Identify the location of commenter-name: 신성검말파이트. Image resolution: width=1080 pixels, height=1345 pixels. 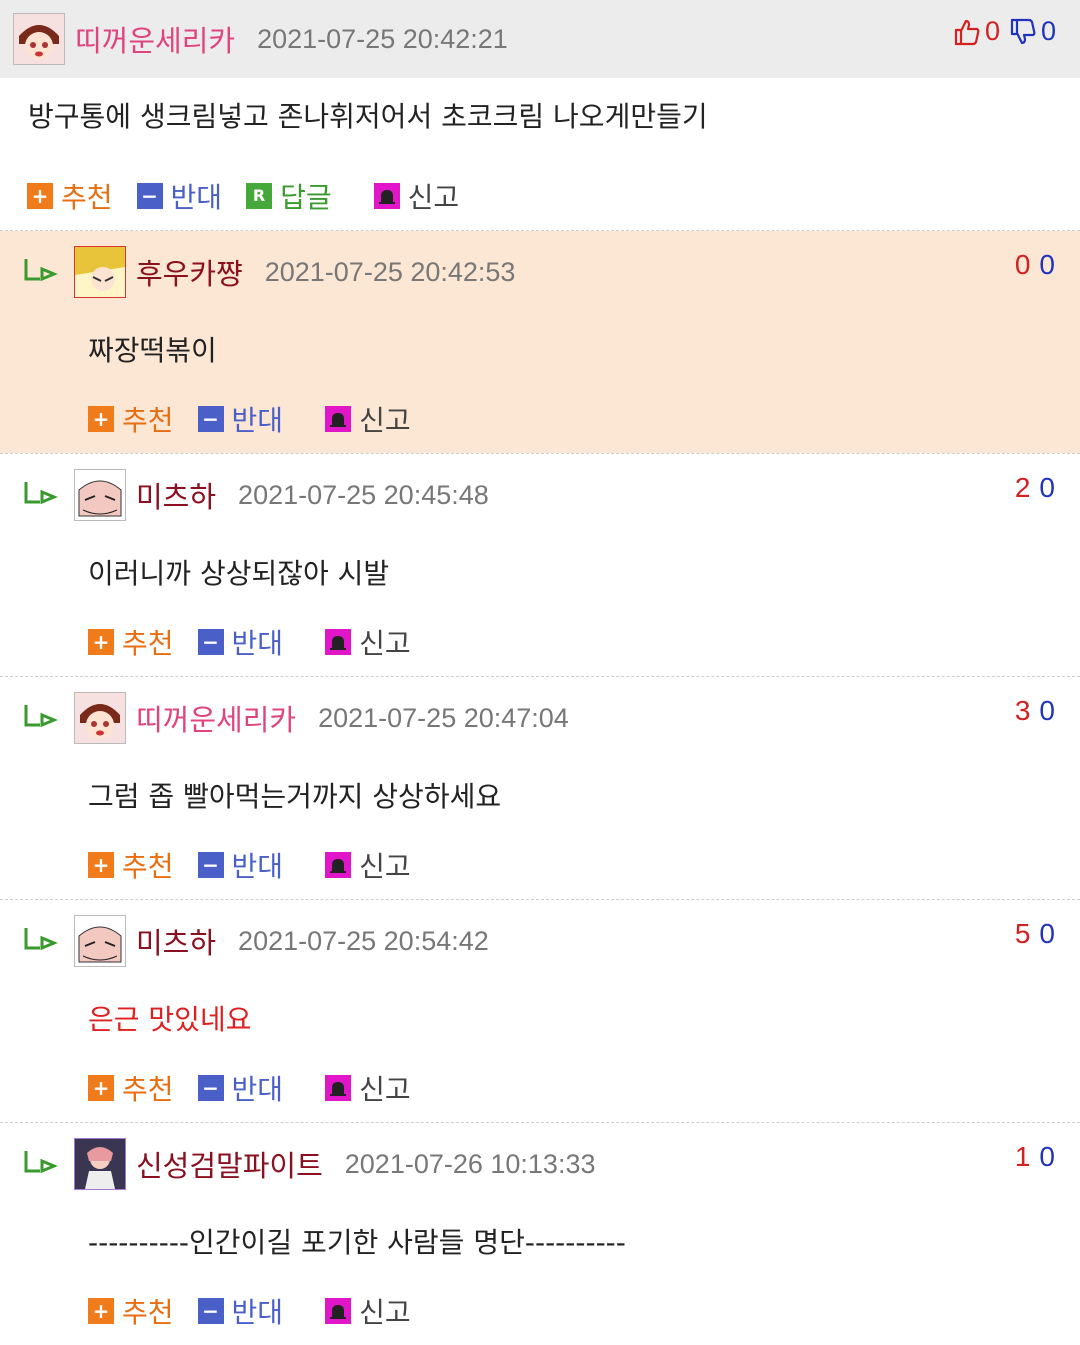
(229, 1164).